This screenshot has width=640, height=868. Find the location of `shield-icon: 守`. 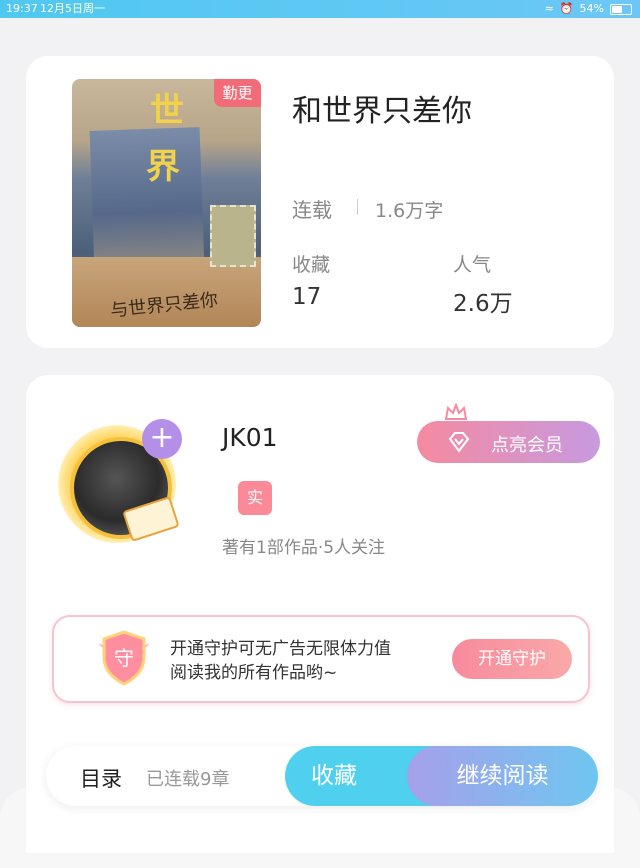

shield-icon: 守 is located at coordinates (124, 658).